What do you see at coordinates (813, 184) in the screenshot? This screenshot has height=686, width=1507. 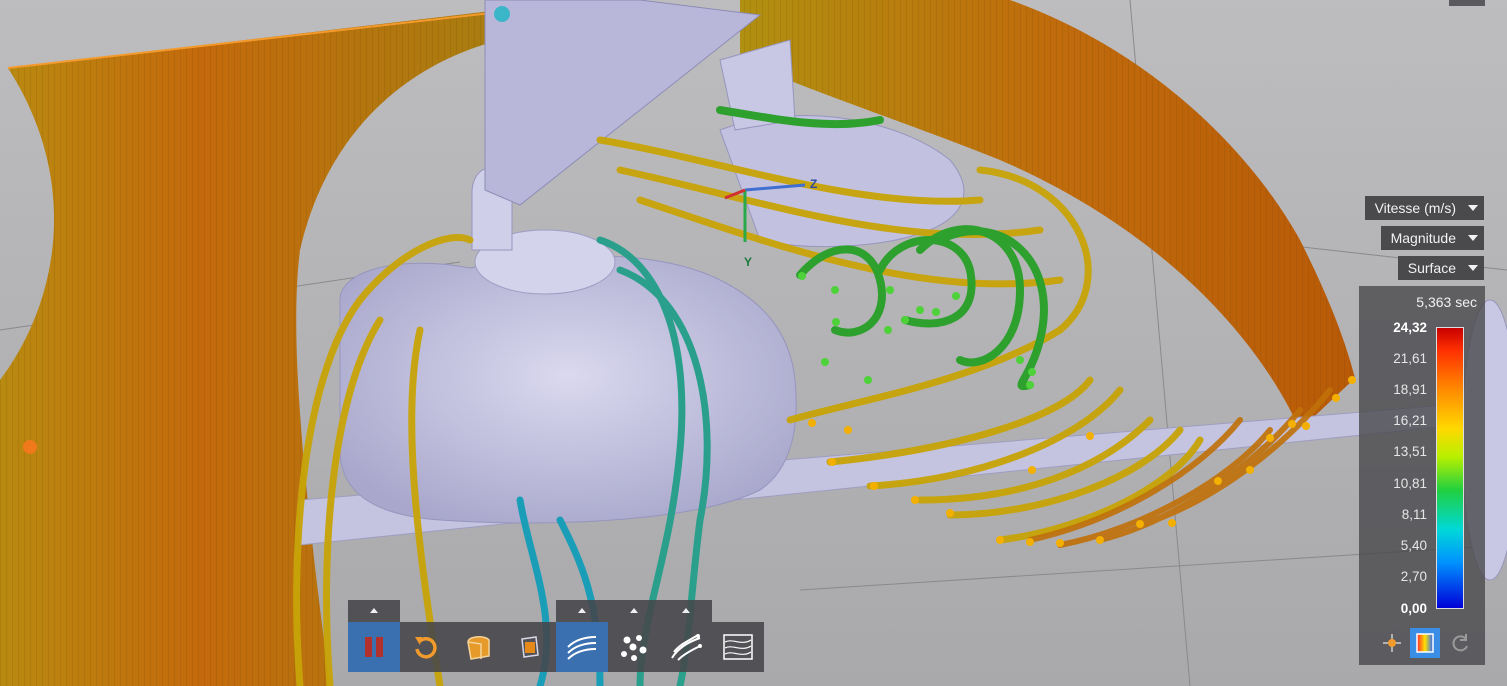 I see `axis-z-label: Z` at bounding box center [813, 184].